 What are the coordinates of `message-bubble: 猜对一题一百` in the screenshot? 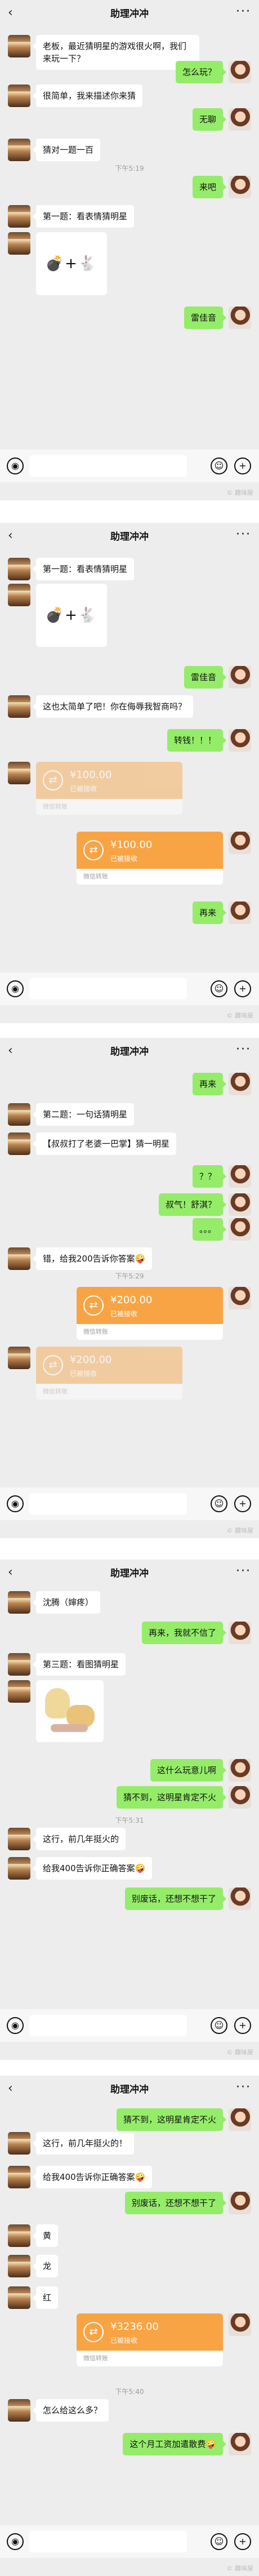 It's located at (66, 150).